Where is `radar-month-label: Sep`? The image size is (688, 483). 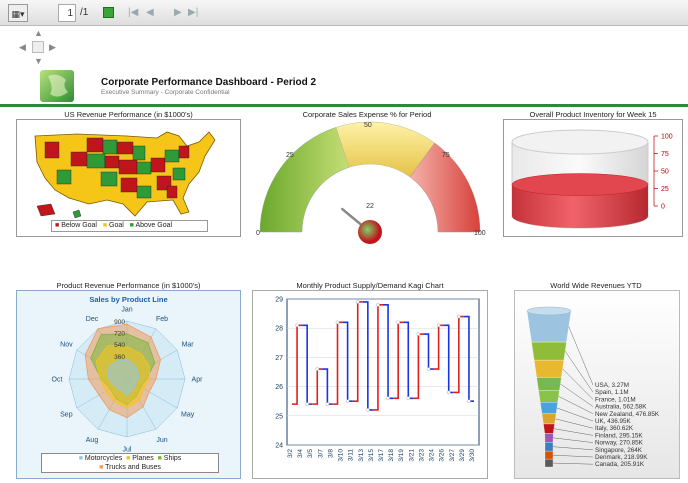 radar-month-label: Sep is located at coordinates (66, 415).